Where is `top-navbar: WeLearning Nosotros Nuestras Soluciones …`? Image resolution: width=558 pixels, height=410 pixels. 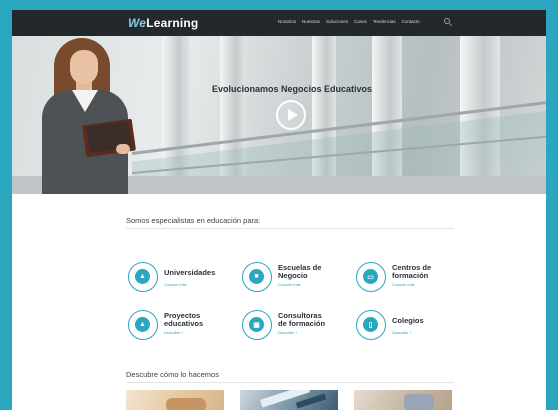 top-navbar: WeLearning Nosotros Nuestras Soluciones … is located at coordinates (279, 23).